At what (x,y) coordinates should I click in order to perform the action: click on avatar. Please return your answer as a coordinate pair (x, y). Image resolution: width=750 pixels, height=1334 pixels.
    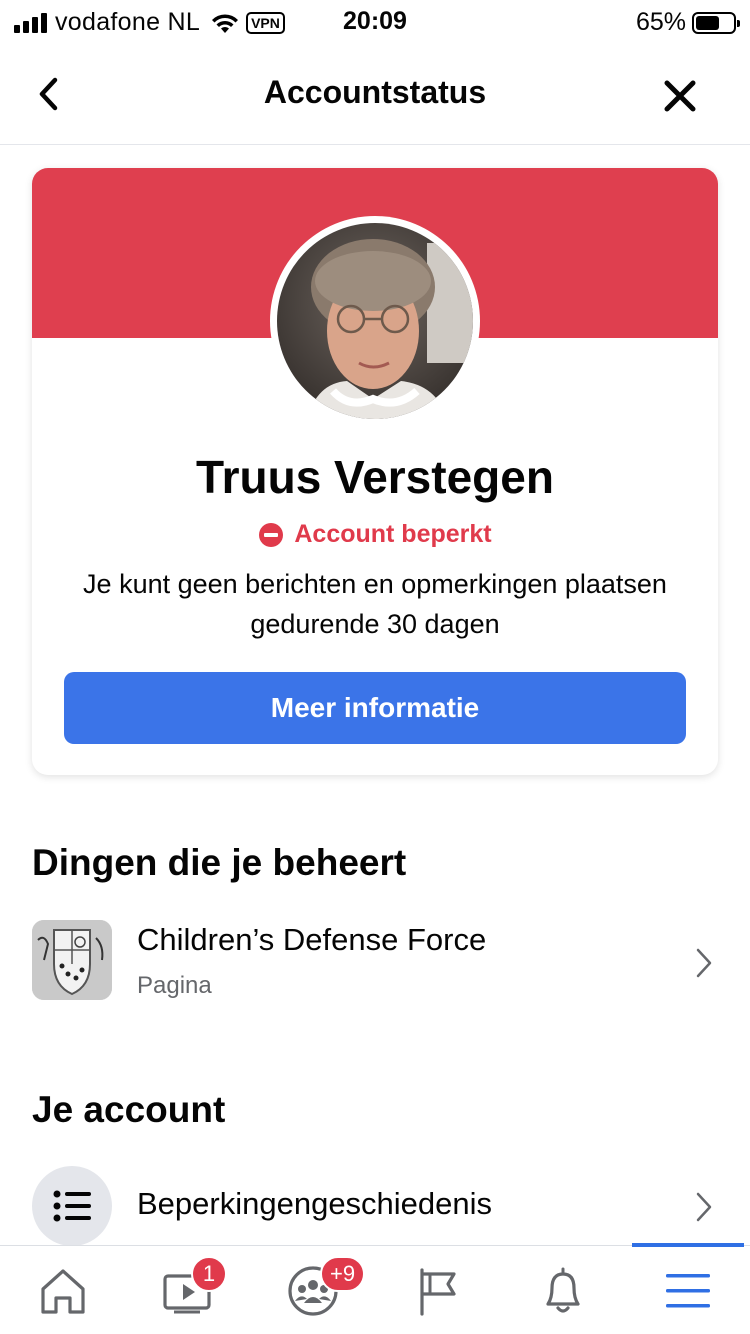
    Looking at the image, I should click on (375, 321).